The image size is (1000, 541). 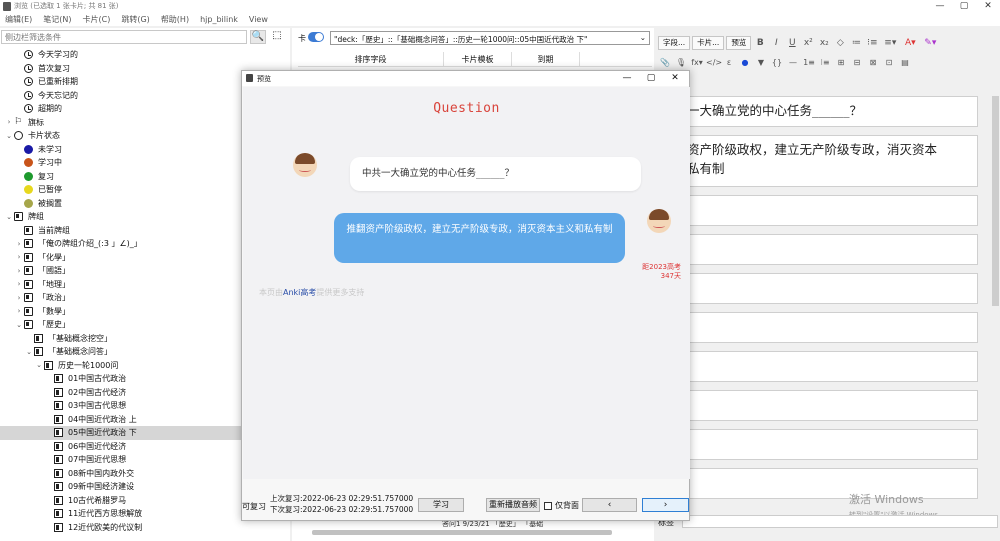 I want to click on magnifier-icon: 🔍, so click(x=258, y=37).